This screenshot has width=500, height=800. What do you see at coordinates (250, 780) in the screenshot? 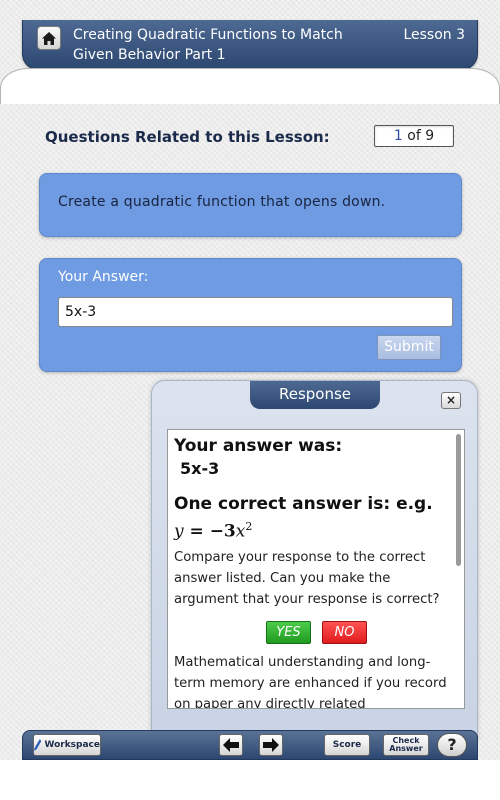
I see `bottom-margin` at bounding box center [250, 780].